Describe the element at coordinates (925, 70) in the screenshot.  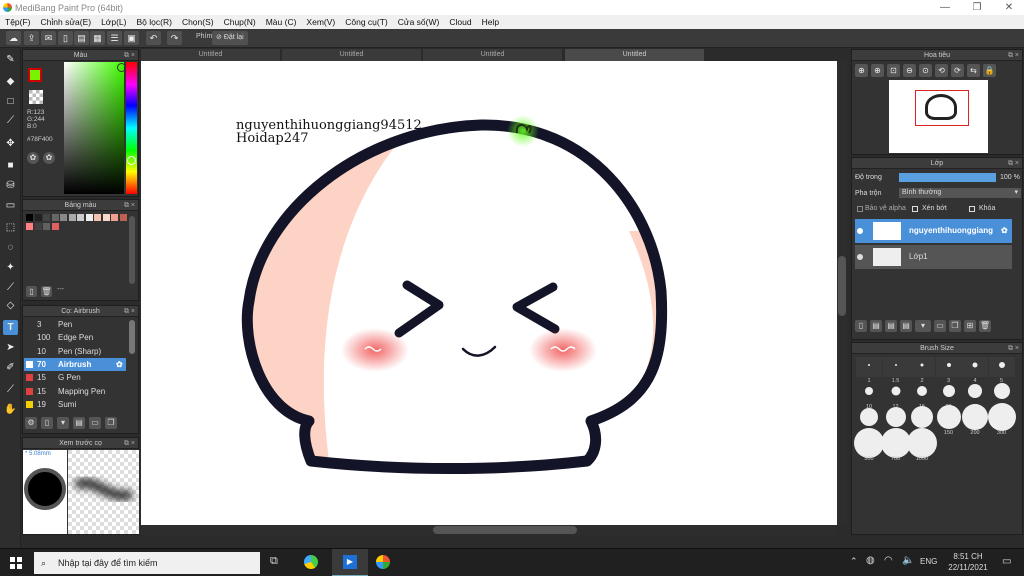
I see `actual-size-icon: ⊙` at that location.